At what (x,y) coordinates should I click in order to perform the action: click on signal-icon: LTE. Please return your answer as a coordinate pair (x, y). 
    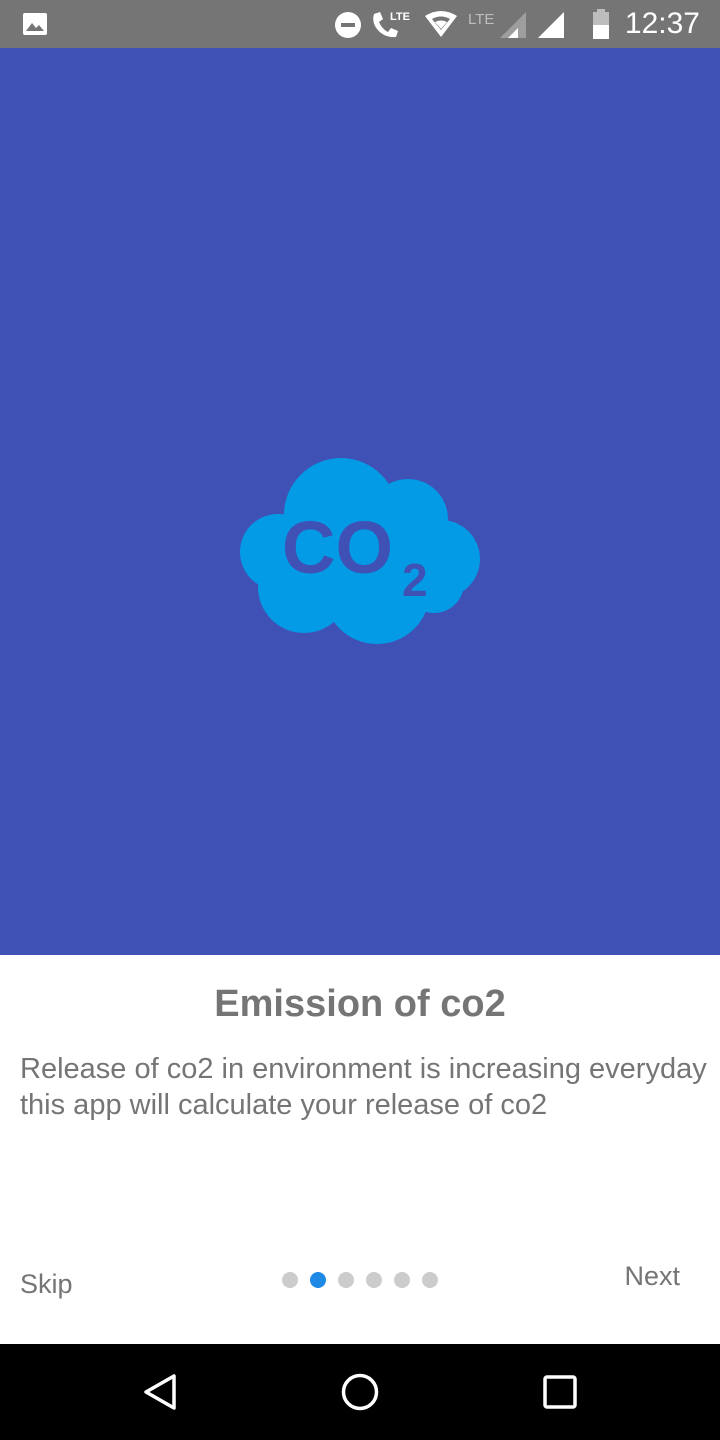
    Looking at the image, I should click on (497, 24).